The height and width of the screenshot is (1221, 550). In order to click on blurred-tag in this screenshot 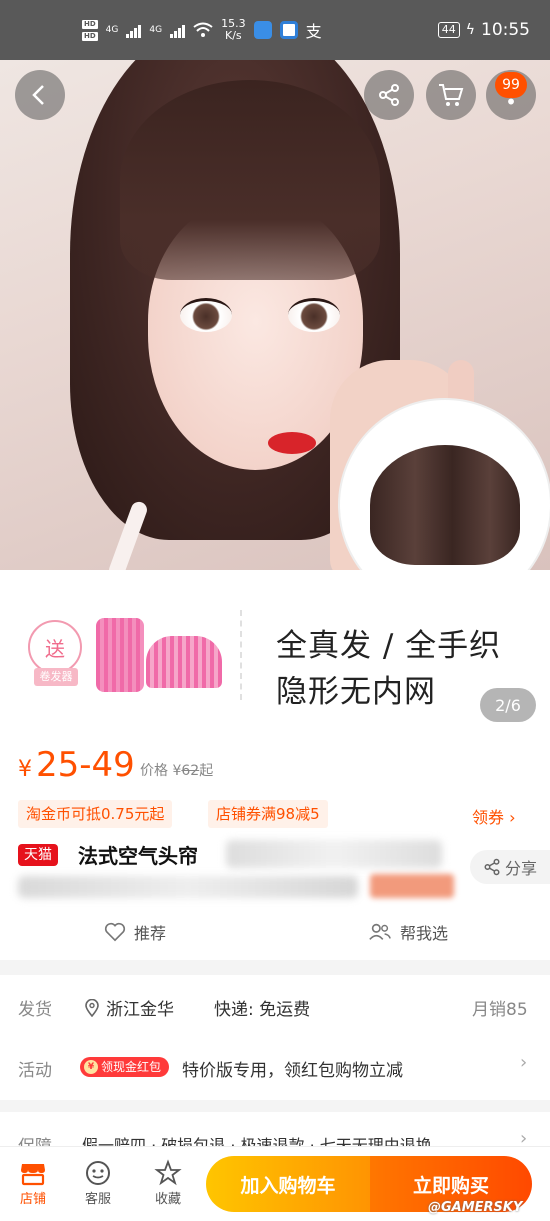, I will do `click(412, 886)`.